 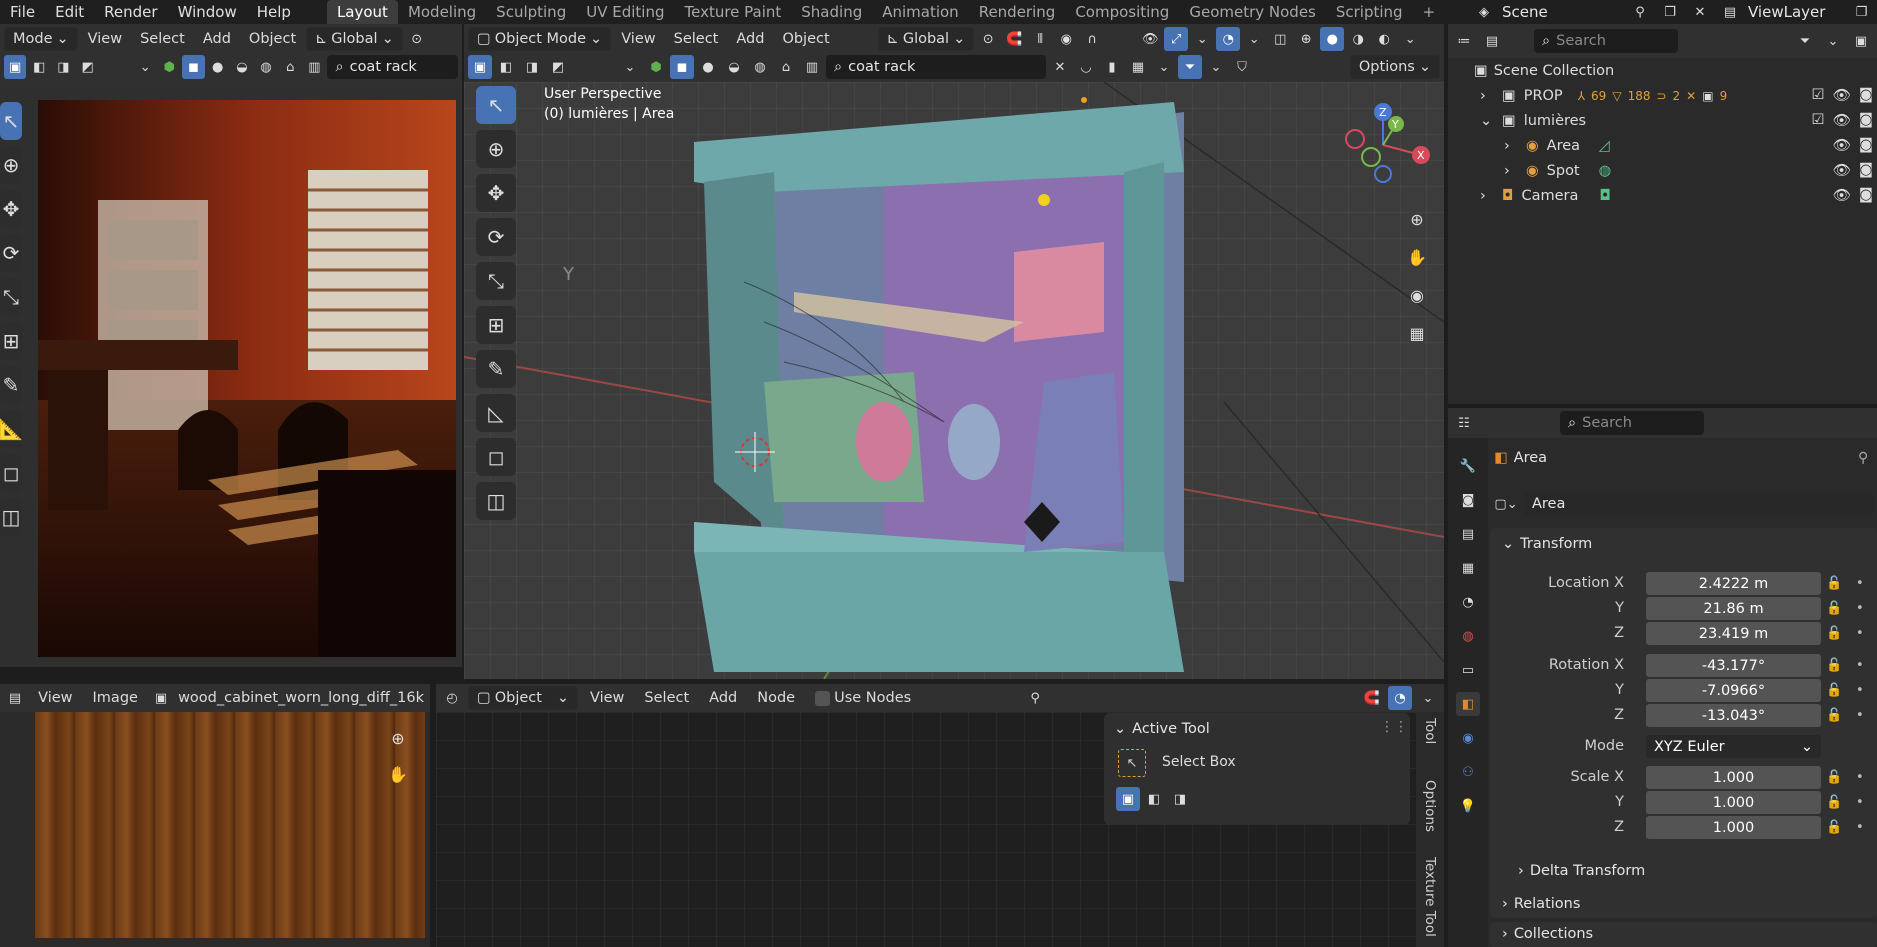 I want to click on editor-type-icon: ▤, so click(x=15, y=698).